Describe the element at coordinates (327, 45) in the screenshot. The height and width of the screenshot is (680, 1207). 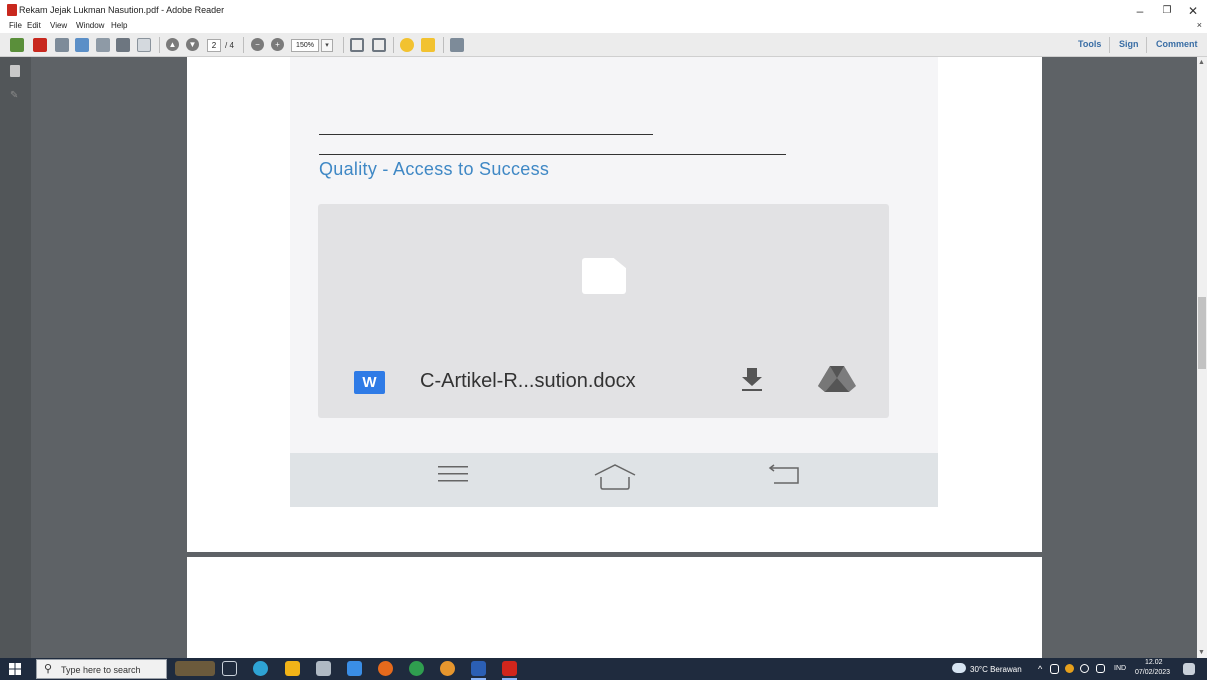
I see `zoom-dropdown-button: ▾` at that location.